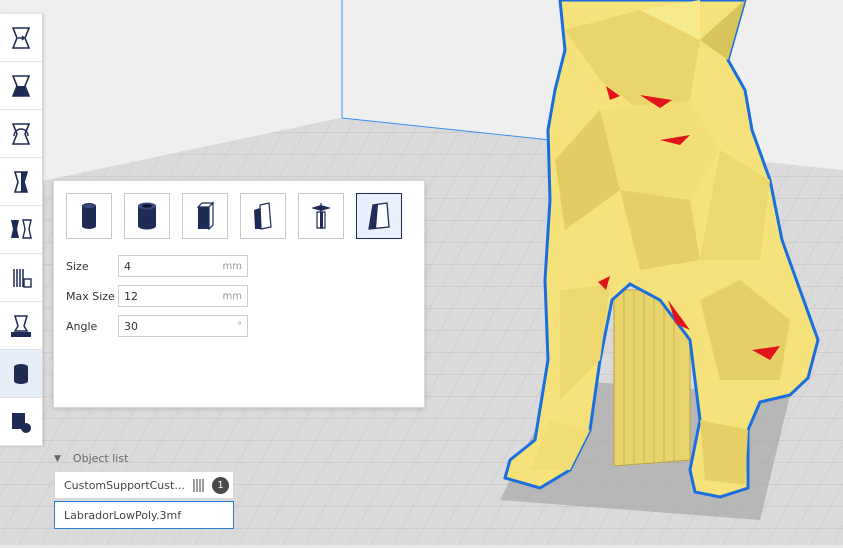 The image size is (843, 548). I want to click on scale-tool-button, so click(21, 86).